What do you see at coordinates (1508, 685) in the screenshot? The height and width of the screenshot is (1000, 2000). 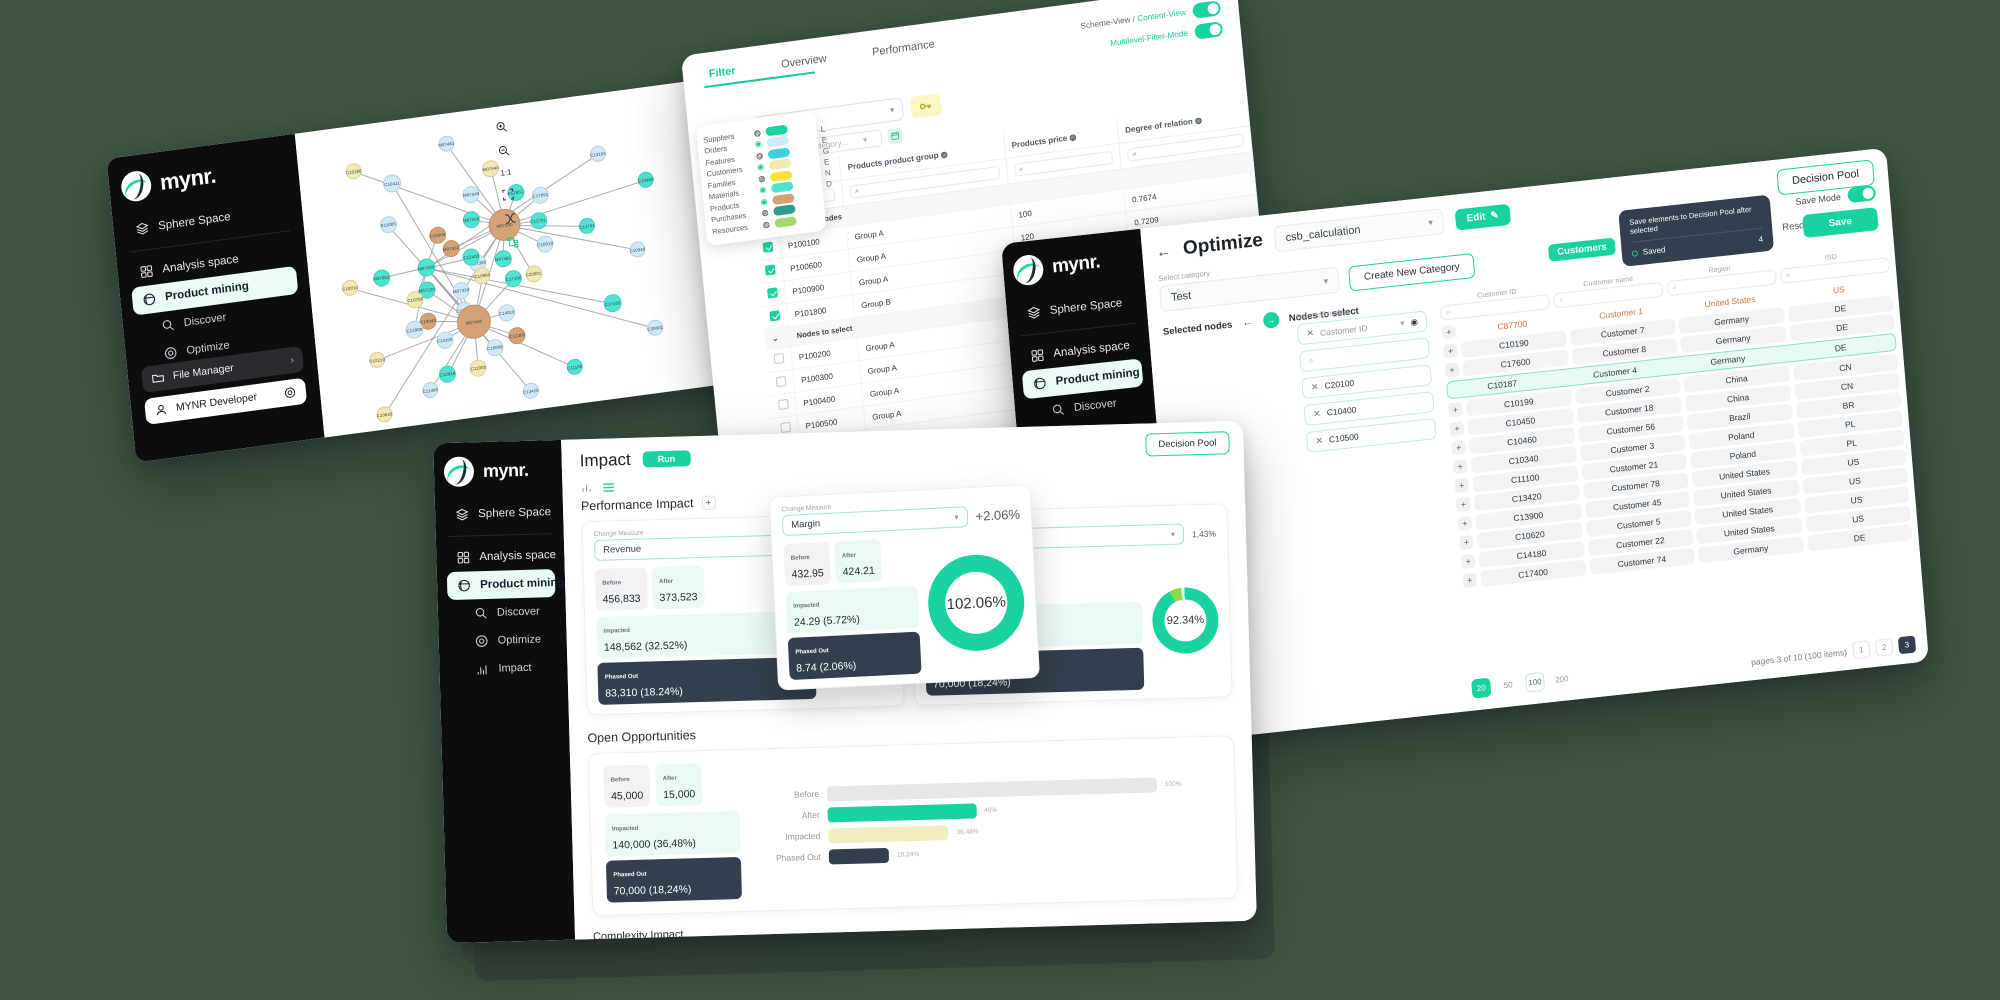 I see `page-size-50: 50` at bounding box center [1508, 685].